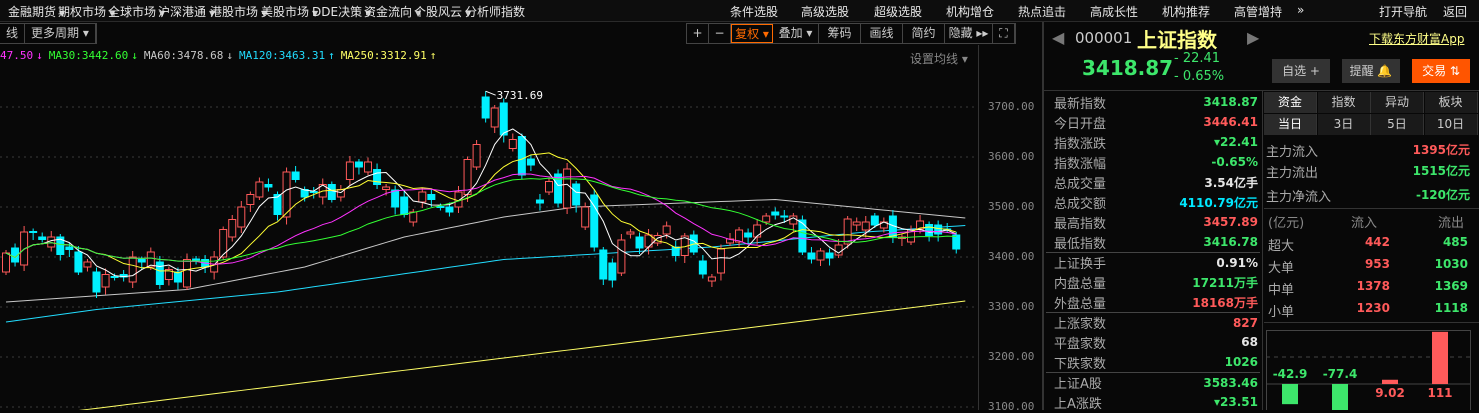  I want to click on ma30-line, so click(481, 219).